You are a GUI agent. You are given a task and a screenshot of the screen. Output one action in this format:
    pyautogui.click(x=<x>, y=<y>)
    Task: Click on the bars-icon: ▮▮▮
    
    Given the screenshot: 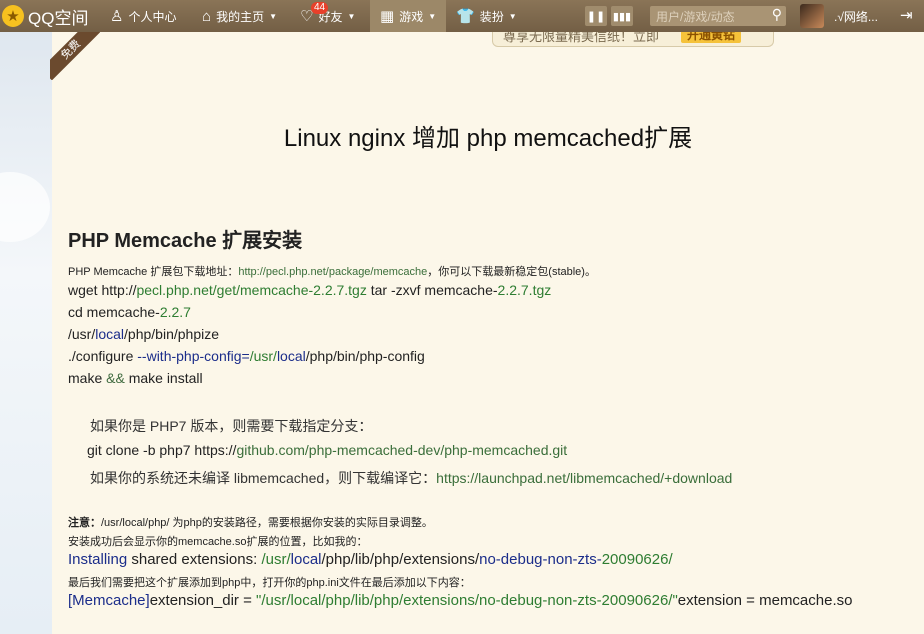 What is the action you would take?
    pyautogui.click(x=622, y=16)
    